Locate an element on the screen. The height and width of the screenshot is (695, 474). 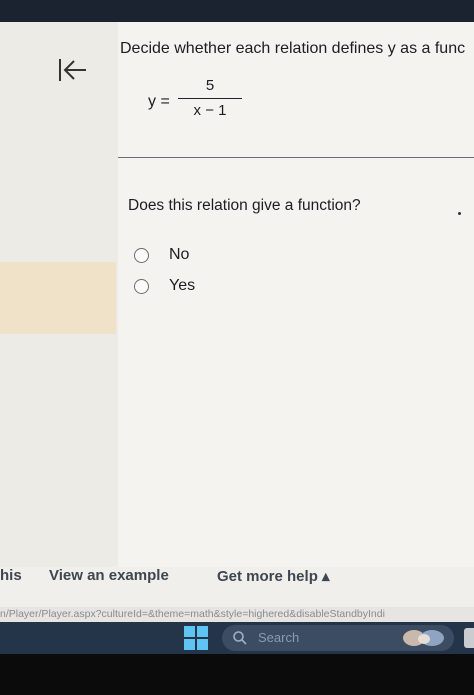
equation-numerator: 5 is located at coordinates (210, 85).